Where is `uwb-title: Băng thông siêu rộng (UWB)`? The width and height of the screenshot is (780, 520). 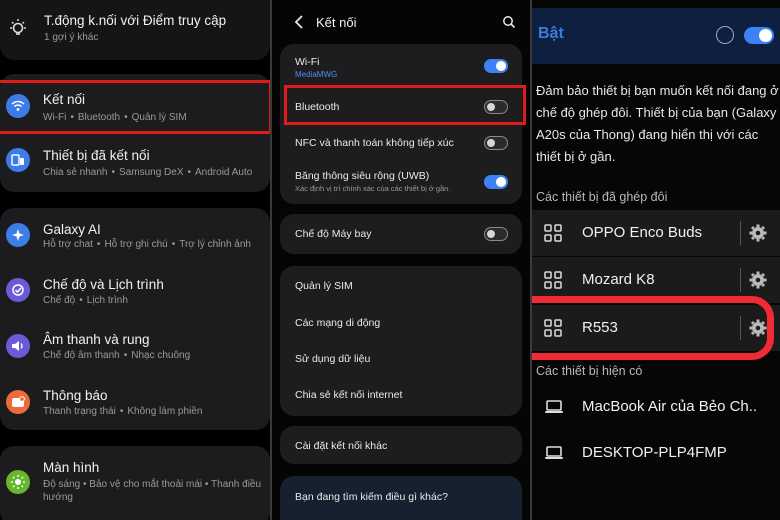
uwb-title: Băng thông siêu rộng (UWB) is located at coordinates (362, 176).